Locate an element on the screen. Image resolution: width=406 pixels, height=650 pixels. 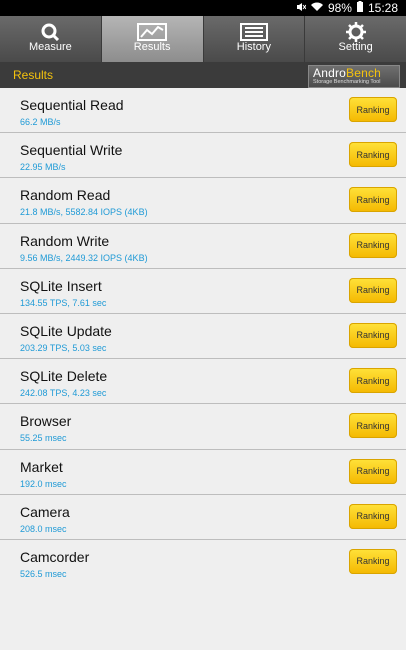
result-value: 22.95 MB/s is located at coordinates (43, 167).